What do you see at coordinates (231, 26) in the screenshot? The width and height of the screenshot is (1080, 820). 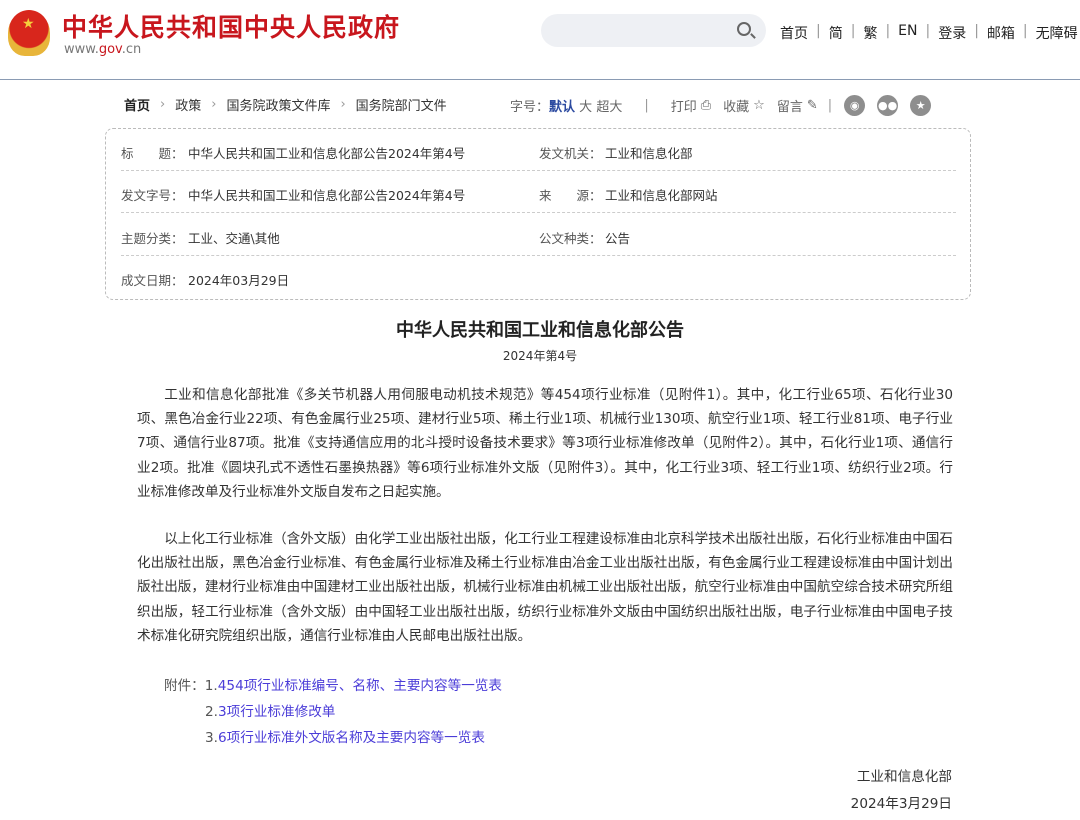 I see `site-title: 中华人民共和国中央人民政府` at bounding box center [231, 26].